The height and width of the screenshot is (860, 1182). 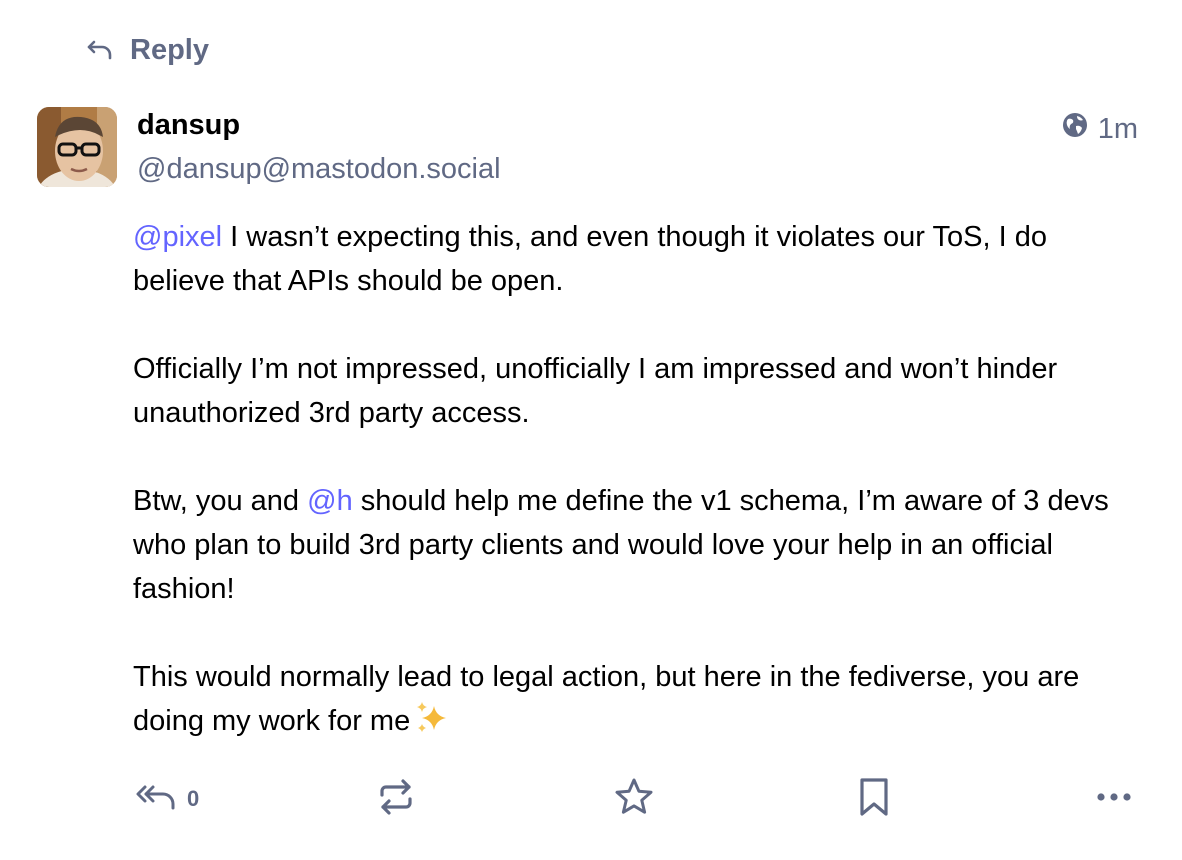 I want to click on sparkles-icon, so click(x=432, y=724).